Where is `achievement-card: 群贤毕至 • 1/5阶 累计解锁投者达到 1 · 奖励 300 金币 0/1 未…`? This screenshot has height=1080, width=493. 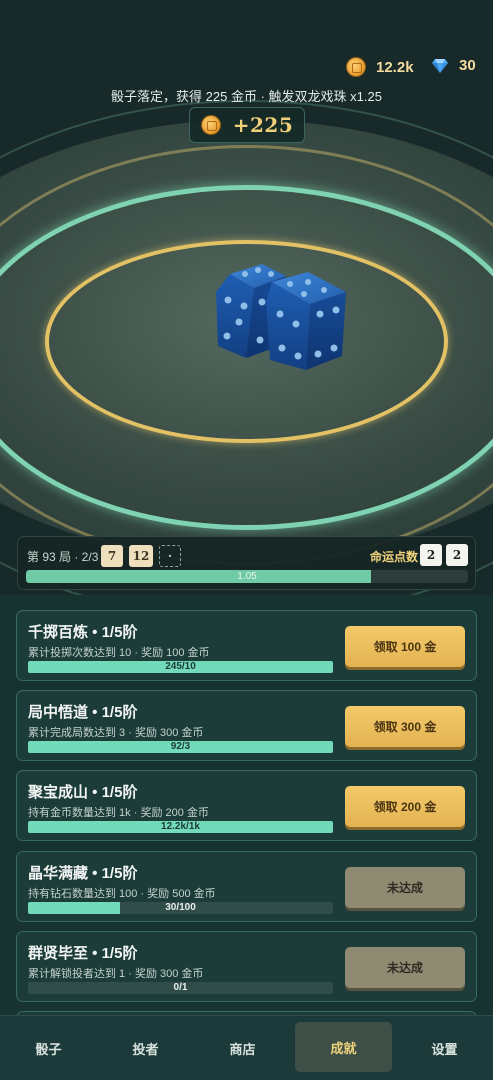 achievement-card: 群贤毕至 • 1/5阶 累计解锁投者达到 1 · 奖励 300 金币 0/1 未… is located at coordinates (246, 966).